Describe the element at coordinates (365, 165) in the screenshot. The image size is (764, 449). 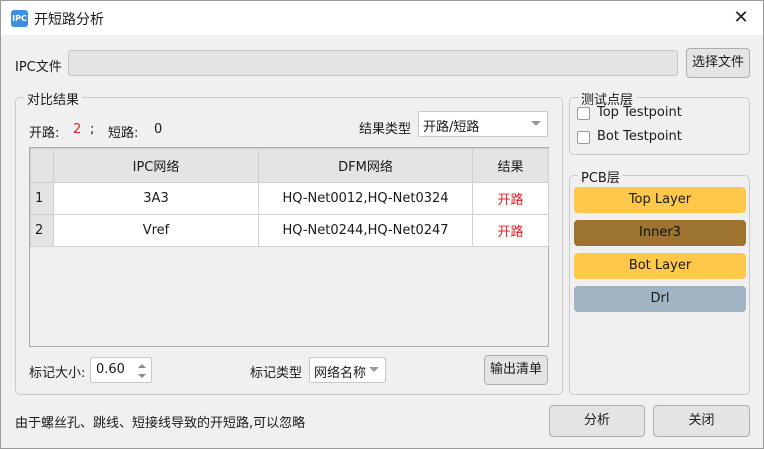
I see `column-header-dfm-net: DFM网络` at that location.